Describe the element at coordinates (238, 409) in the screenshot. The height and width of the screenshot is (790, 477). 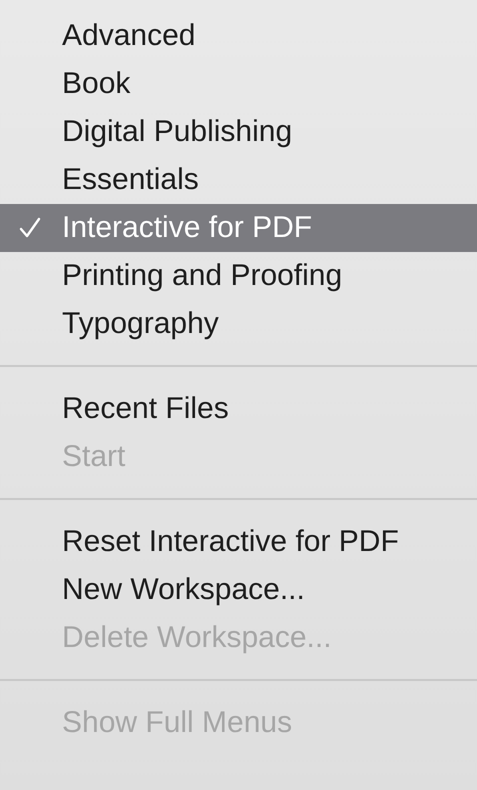
I see `menu-item: Recent Files` at that location.